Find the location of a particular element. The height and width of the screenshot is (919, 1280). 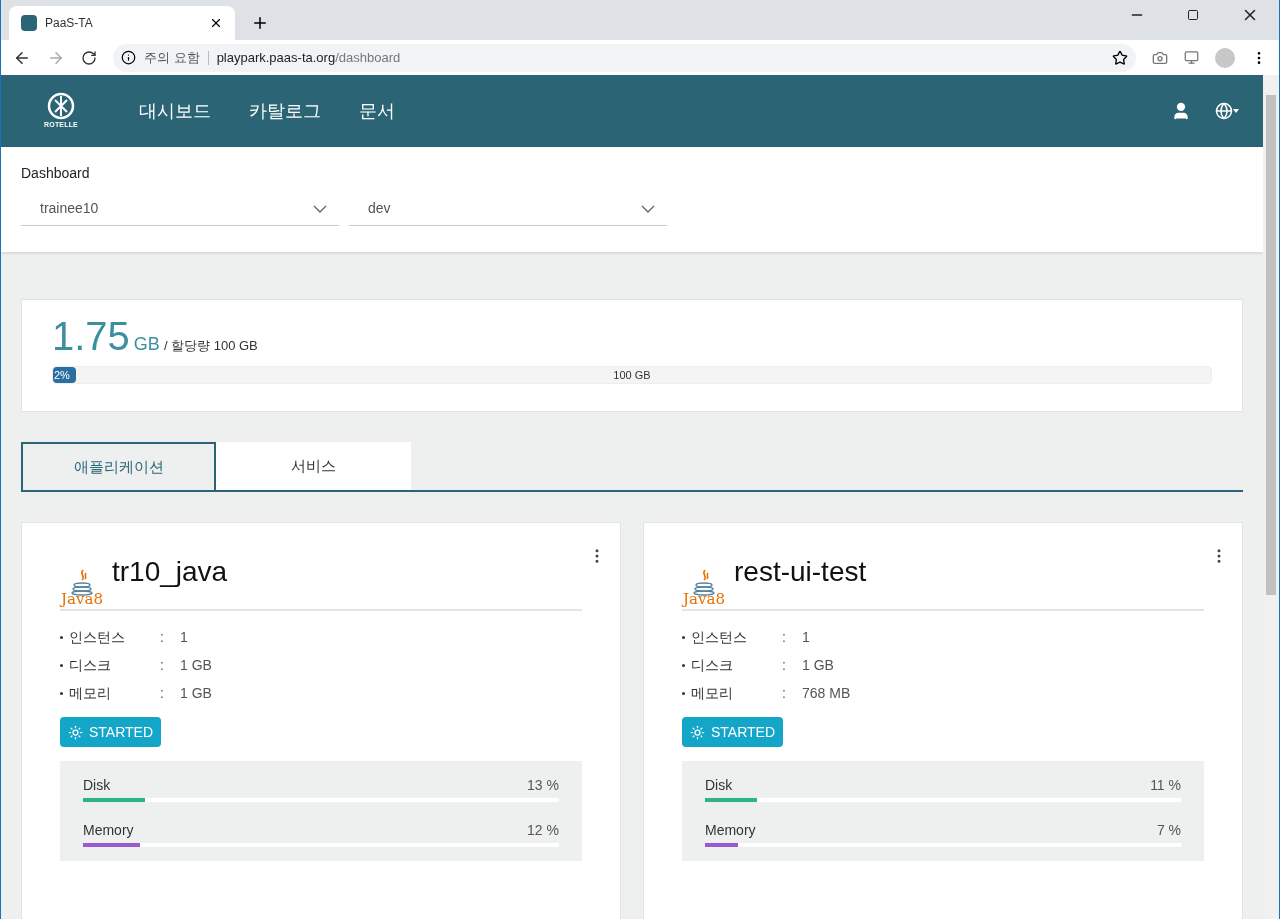

camera-icon is located at coordinates (1160, 57).